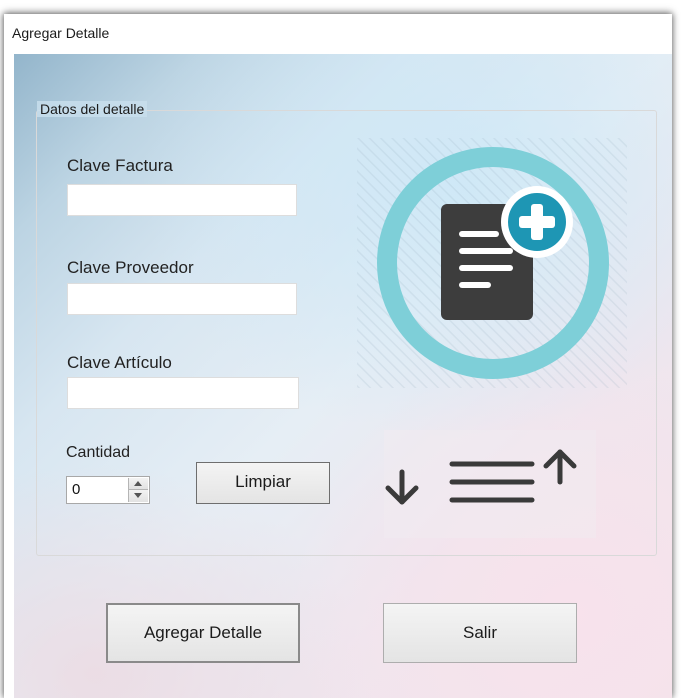  I want to click on groupbox-legend: Datos del detalle, so click(92, 109).